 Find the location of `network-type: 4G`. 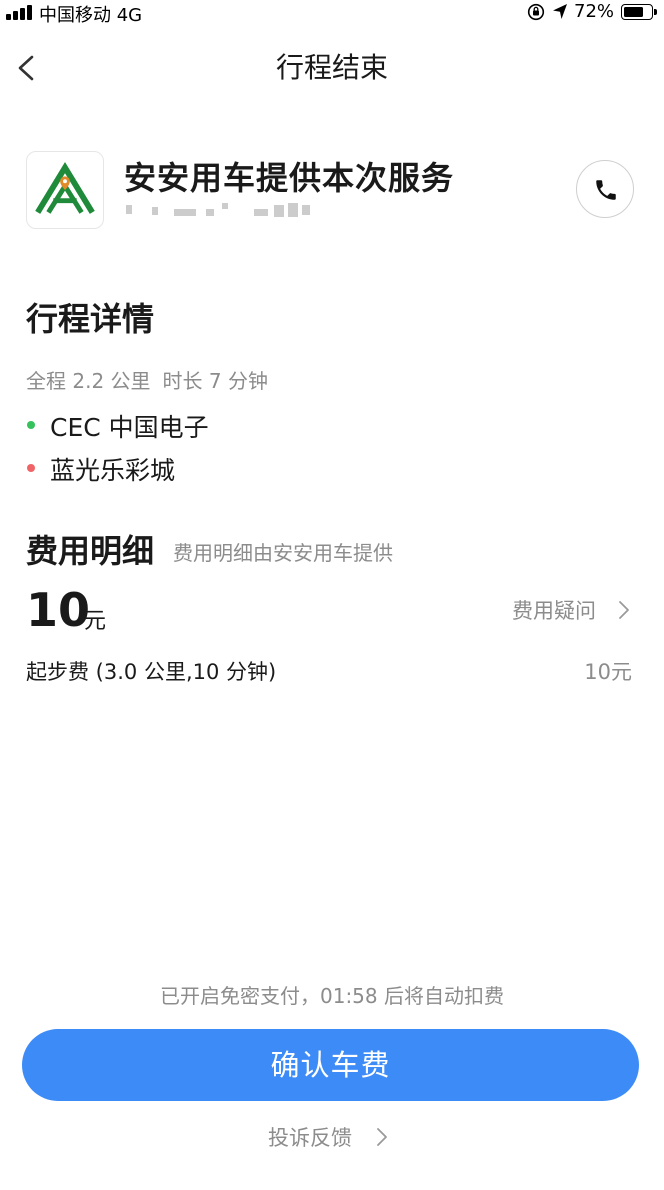

network-type: 4G is located at coordinates (129, 15).